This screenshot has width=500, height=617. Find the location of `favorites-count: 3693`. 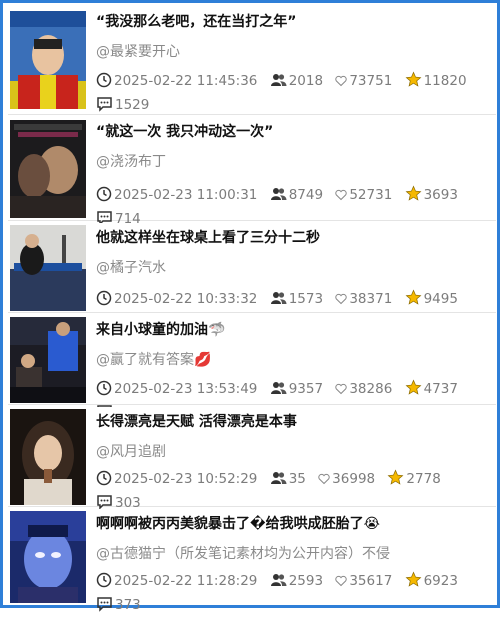

favorites-count: 3693 is located at coordinates (440, 195).